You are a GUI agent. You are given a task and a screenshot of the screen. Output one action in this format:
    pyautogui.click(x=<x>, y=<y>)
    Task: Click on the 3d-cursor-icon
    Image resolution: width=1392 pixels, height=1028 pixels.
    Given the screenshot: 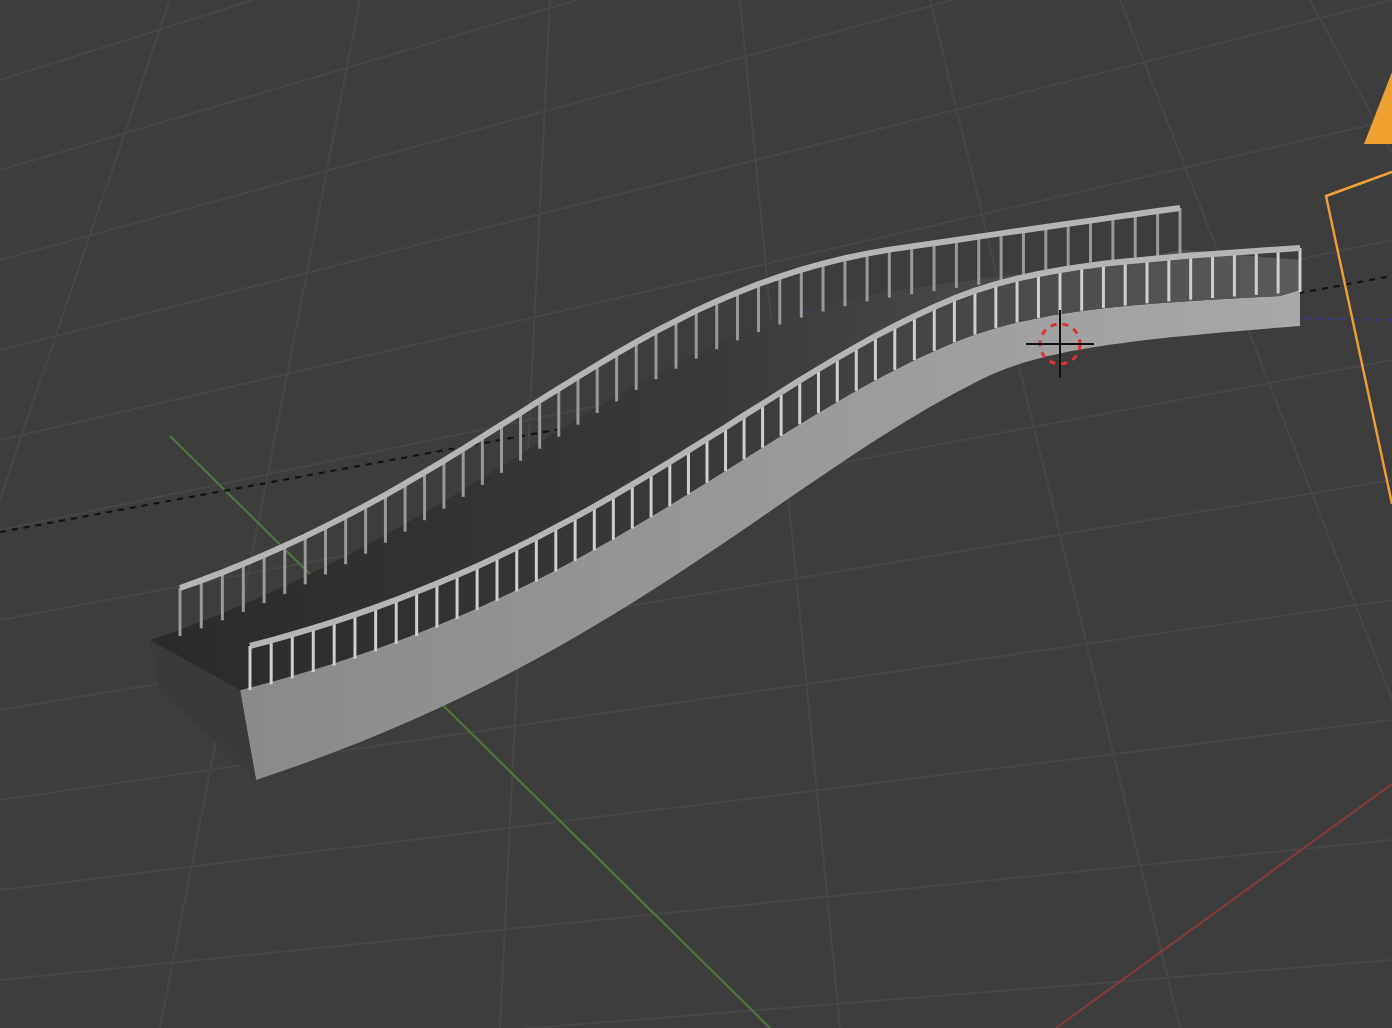 What is the action you would take?
    pyautogui.click(x=1060, y=344)
    